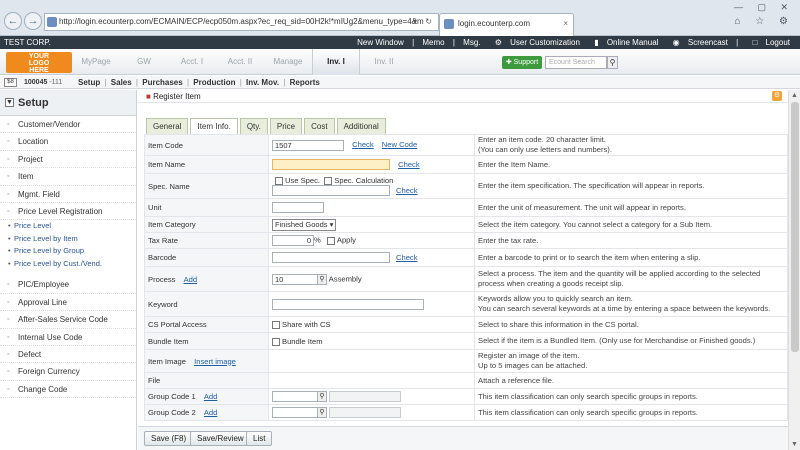 Image resolution: width=800 pixels, height=450 pixels. Describe the element at coordinates (298, 207) in the screenshot. I see `unit-input` at that location.